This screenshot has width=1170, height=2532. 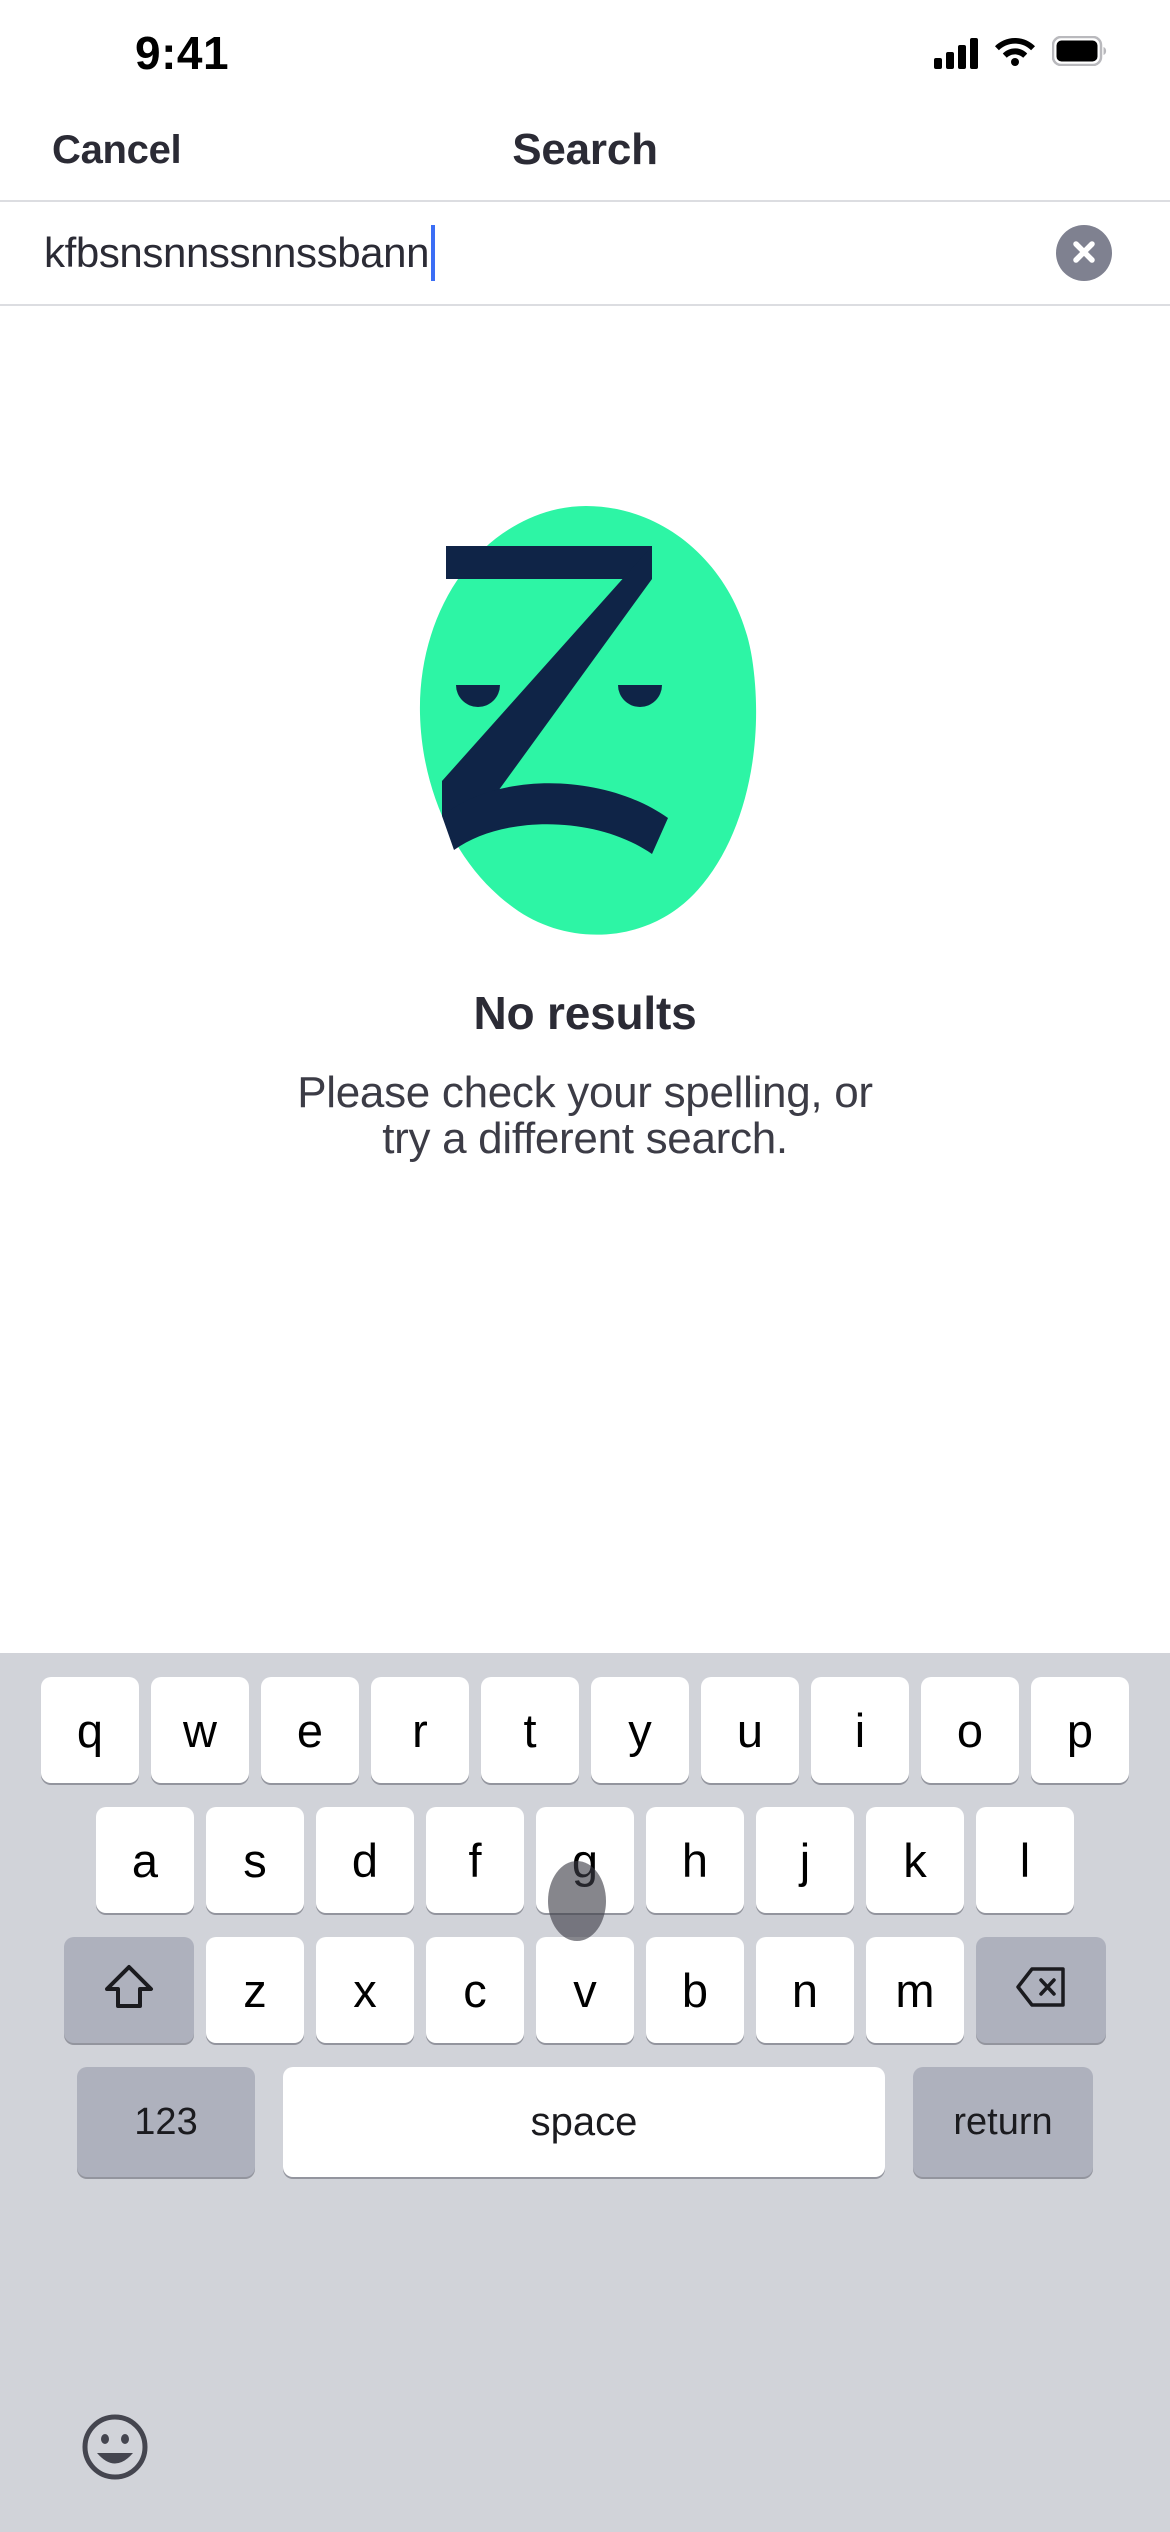 I want to click on key-r: r, so click(x=420, y=1730).